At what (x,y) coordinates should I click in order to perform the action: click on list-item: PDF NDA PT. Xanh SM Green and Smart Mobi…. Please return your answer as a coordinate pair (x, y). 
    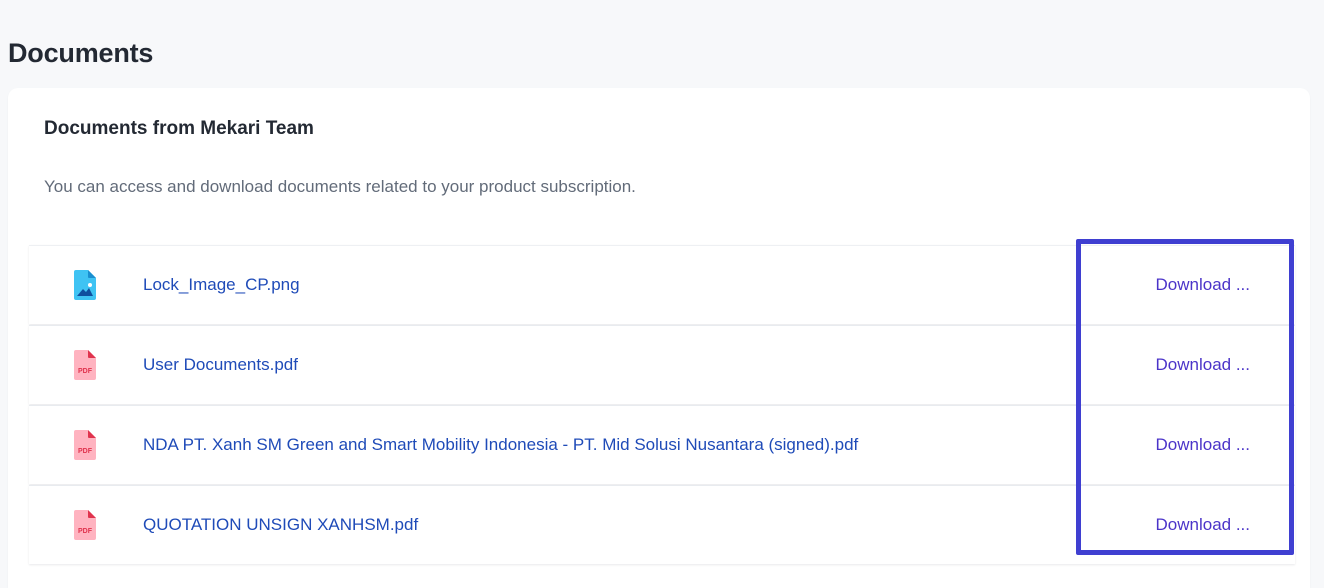
    Looking at the image, I should click on (662, 444).